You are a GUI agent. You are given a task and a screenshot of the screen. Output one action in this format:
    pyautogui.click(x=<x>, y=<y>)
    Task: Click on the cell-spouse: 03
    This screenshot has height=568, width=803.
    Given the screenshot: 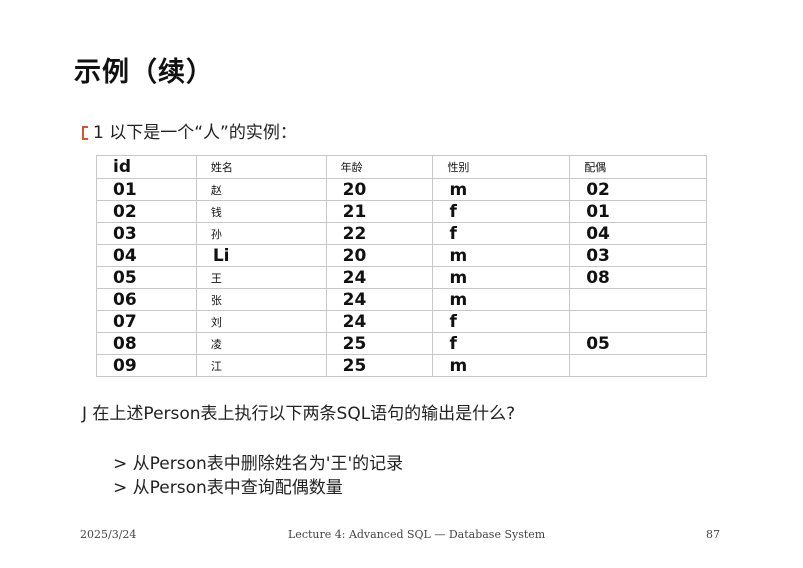 What is the action you would take?
    pyautogui.click(x=638, y=255)
    